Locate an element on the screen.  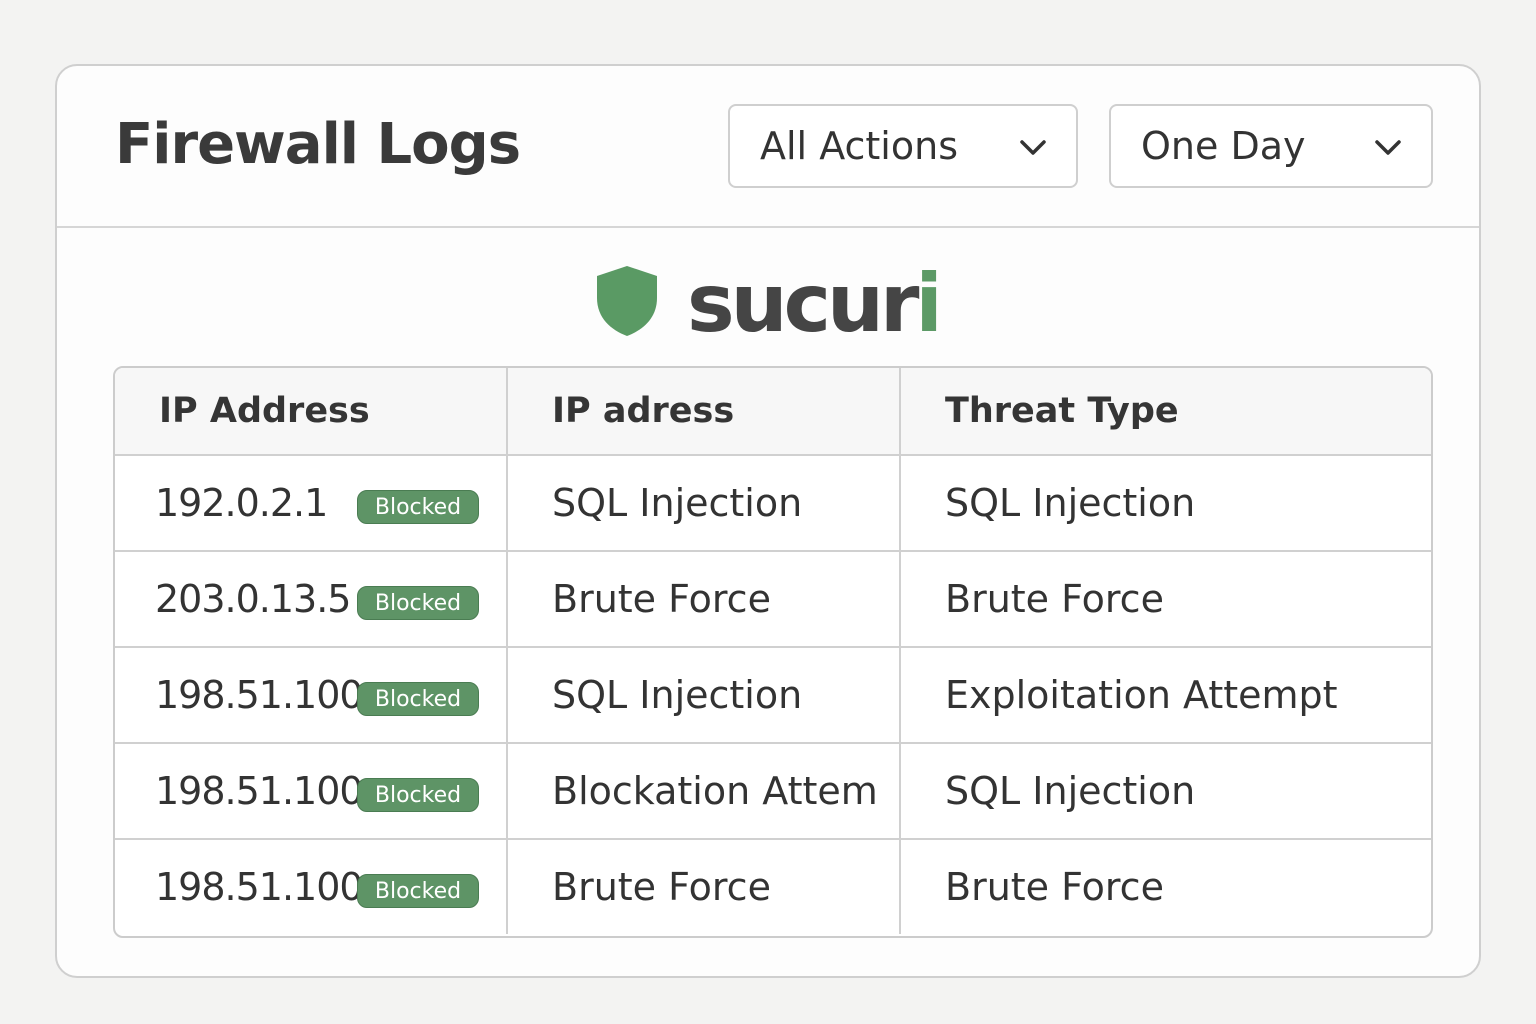
table-header-row: IP Address IP adress Threat Type is located at coordinates (773, 412).